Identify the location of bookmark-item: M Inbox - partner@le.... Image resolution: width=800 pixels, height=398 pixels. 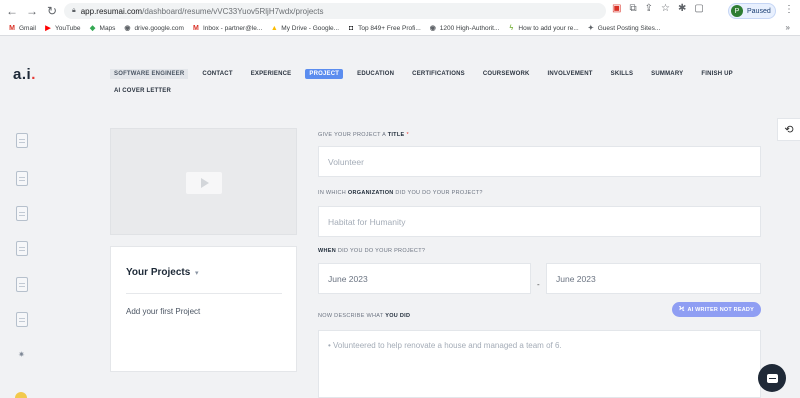
(227, 28).